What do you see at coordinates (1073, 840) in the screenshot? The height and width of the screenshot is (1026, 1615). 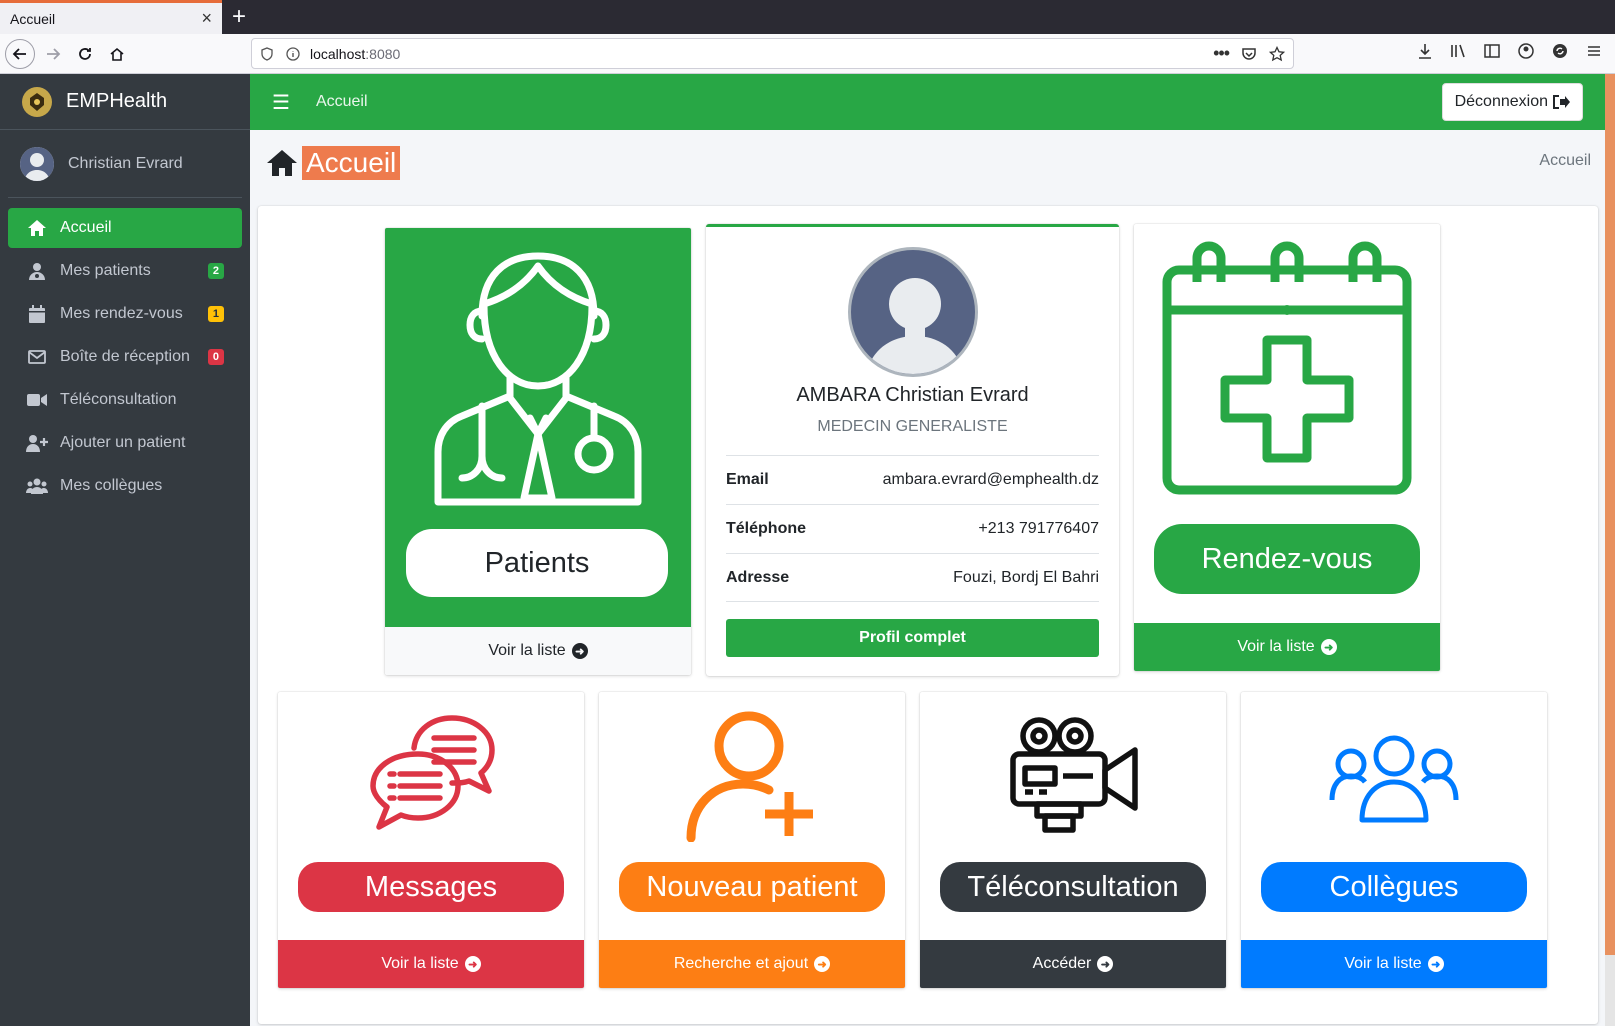 I see `teleconsultation-tile: Téléconsultation Accéder ➜` at bounding box center [1073, 840].